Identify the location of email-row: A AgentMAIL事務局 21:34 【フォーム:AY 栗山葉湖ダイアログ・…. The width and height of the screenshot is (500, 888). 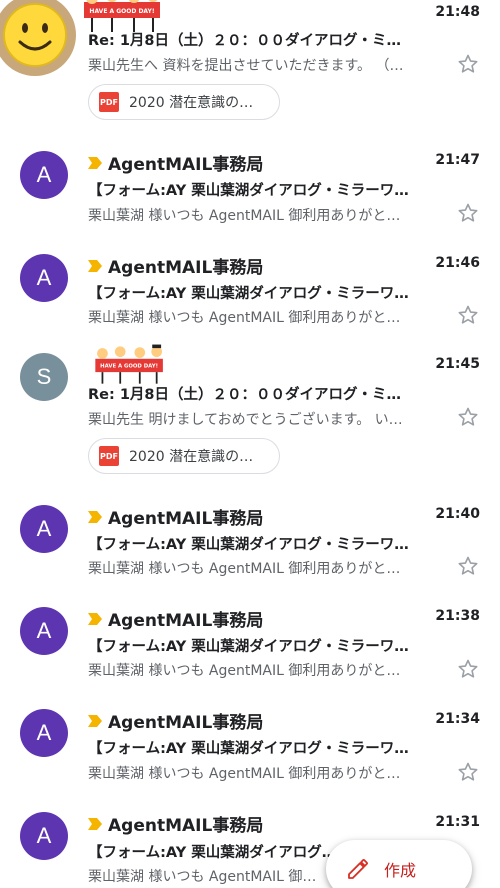
(250, 754).